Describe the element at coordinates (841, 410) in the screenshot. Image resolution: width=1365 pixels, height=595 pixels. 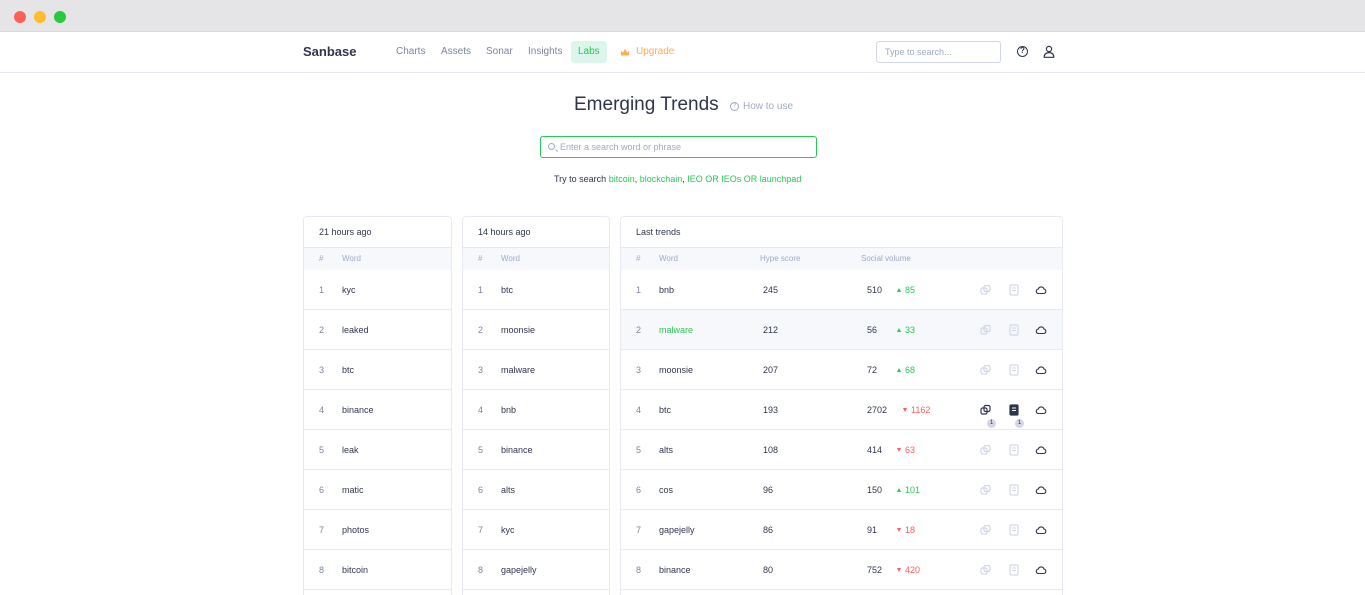
I see `table-row: 4 btc 193 2702 1162 1 1` at that location.